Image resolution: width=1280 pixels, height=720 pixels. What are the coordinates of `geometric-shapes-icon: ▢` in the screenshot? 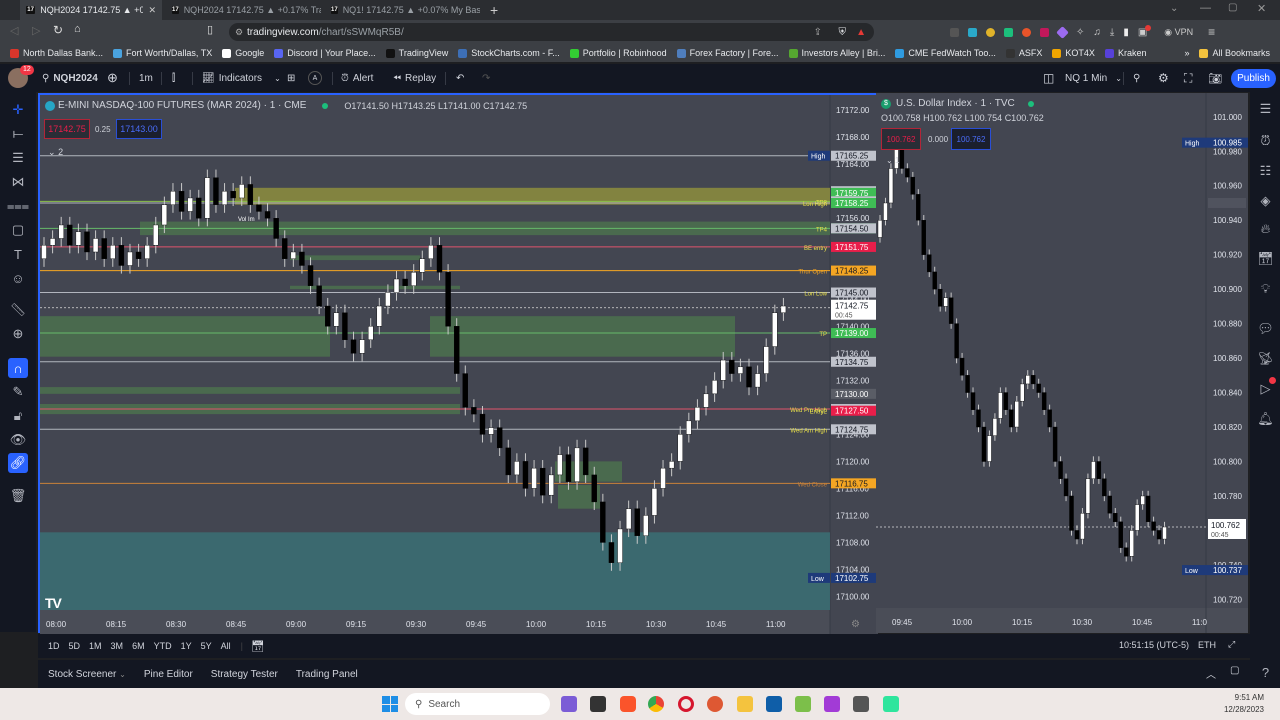 It's located at (18, 230).